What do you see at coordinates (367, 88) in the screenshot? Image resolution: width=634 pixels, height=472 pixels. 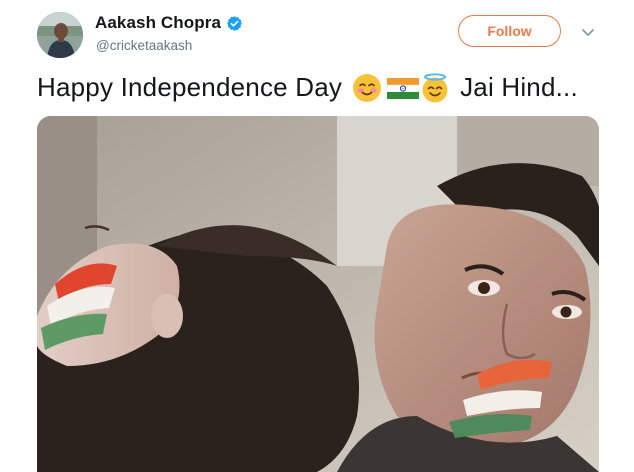 I see `smiling-face-with-blush-icon` at bounding box center [367, 88].